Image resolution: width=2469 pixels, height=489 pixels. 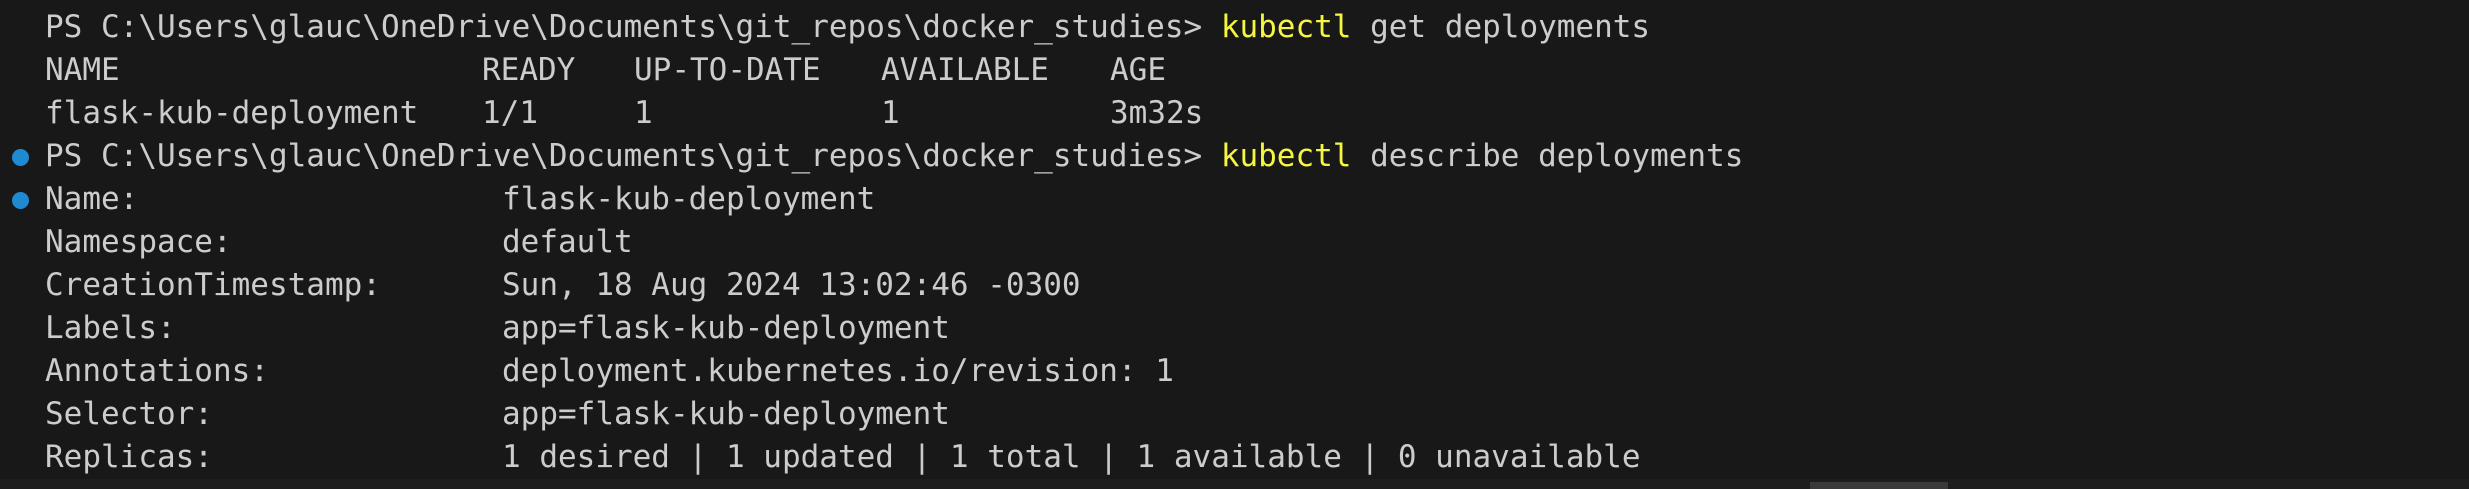 What do you see at coordinates (1157, 113) in the screenshot?
I see `cell-age: 3m32s` at bounding box center [1157, 113].